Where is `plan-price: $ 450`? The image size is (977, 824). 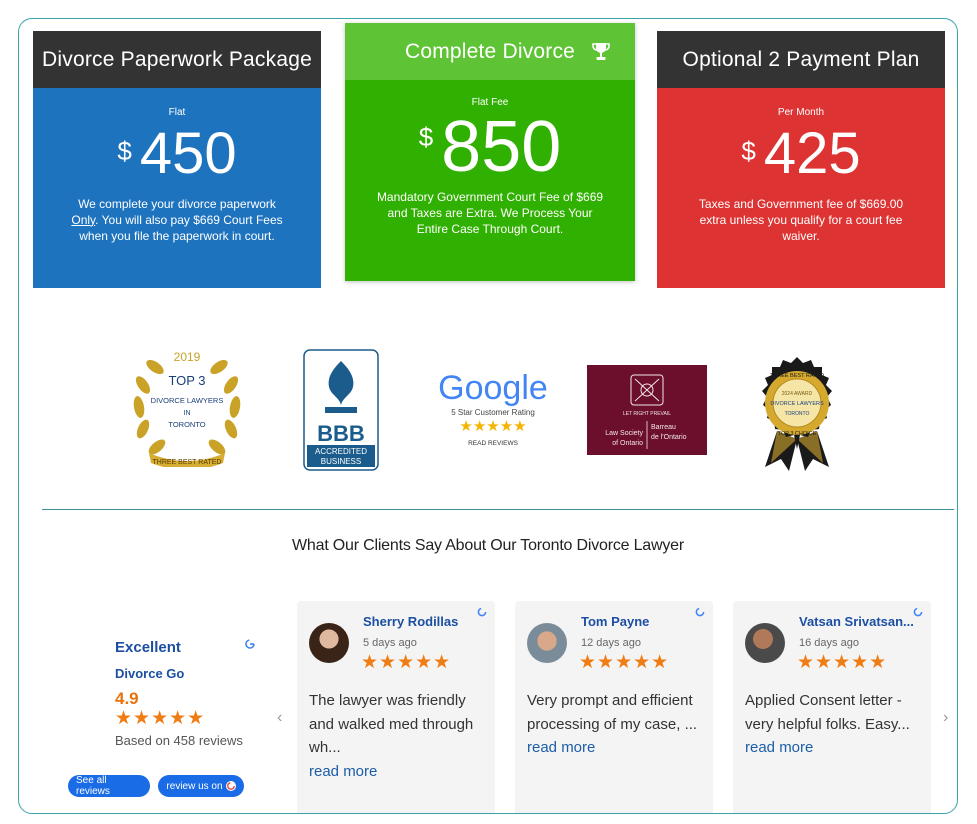 plan-price: $ 450 is located at coordinates (177, 154).